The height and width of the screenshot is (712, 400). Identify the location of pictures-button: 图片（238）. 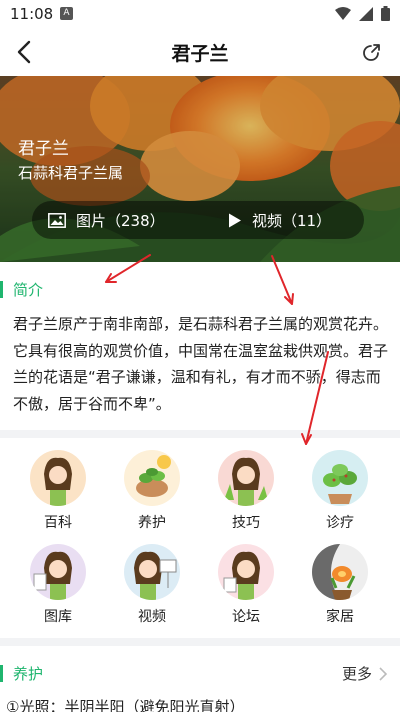
(106, 220).